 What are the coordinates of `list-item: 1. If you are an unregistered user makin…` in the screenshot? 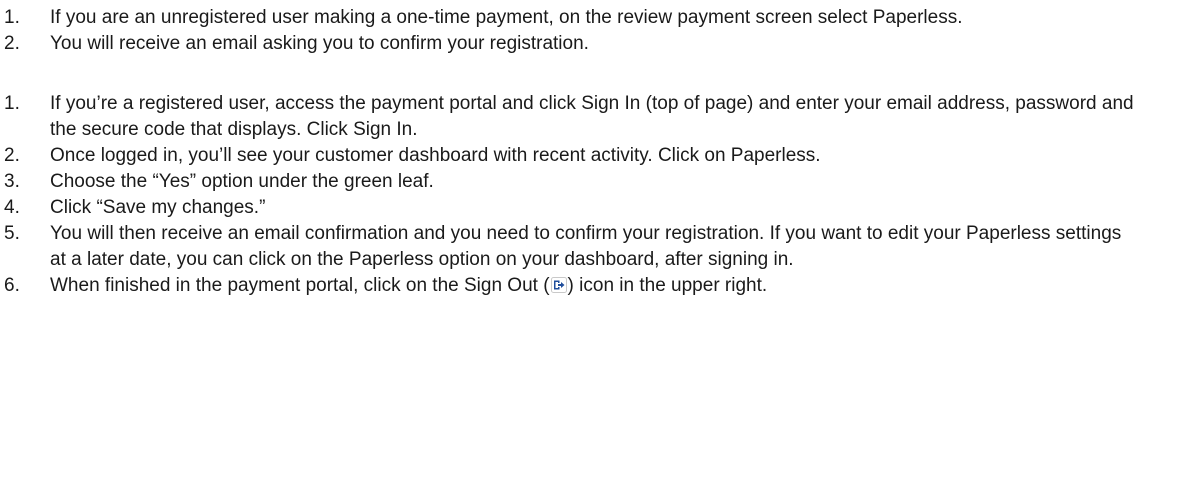 It's located at (591, 18).